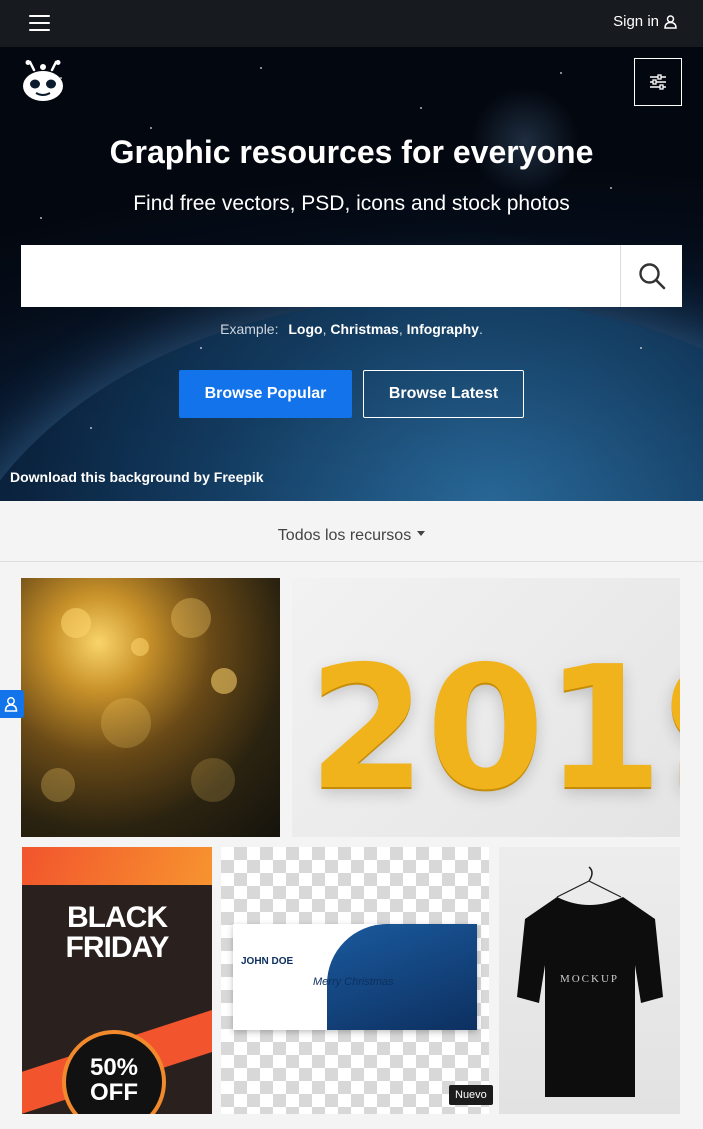  Describe the element at coordinates (443, 329) in the screenshot. I see `example-link-infography: Infography` at that location.